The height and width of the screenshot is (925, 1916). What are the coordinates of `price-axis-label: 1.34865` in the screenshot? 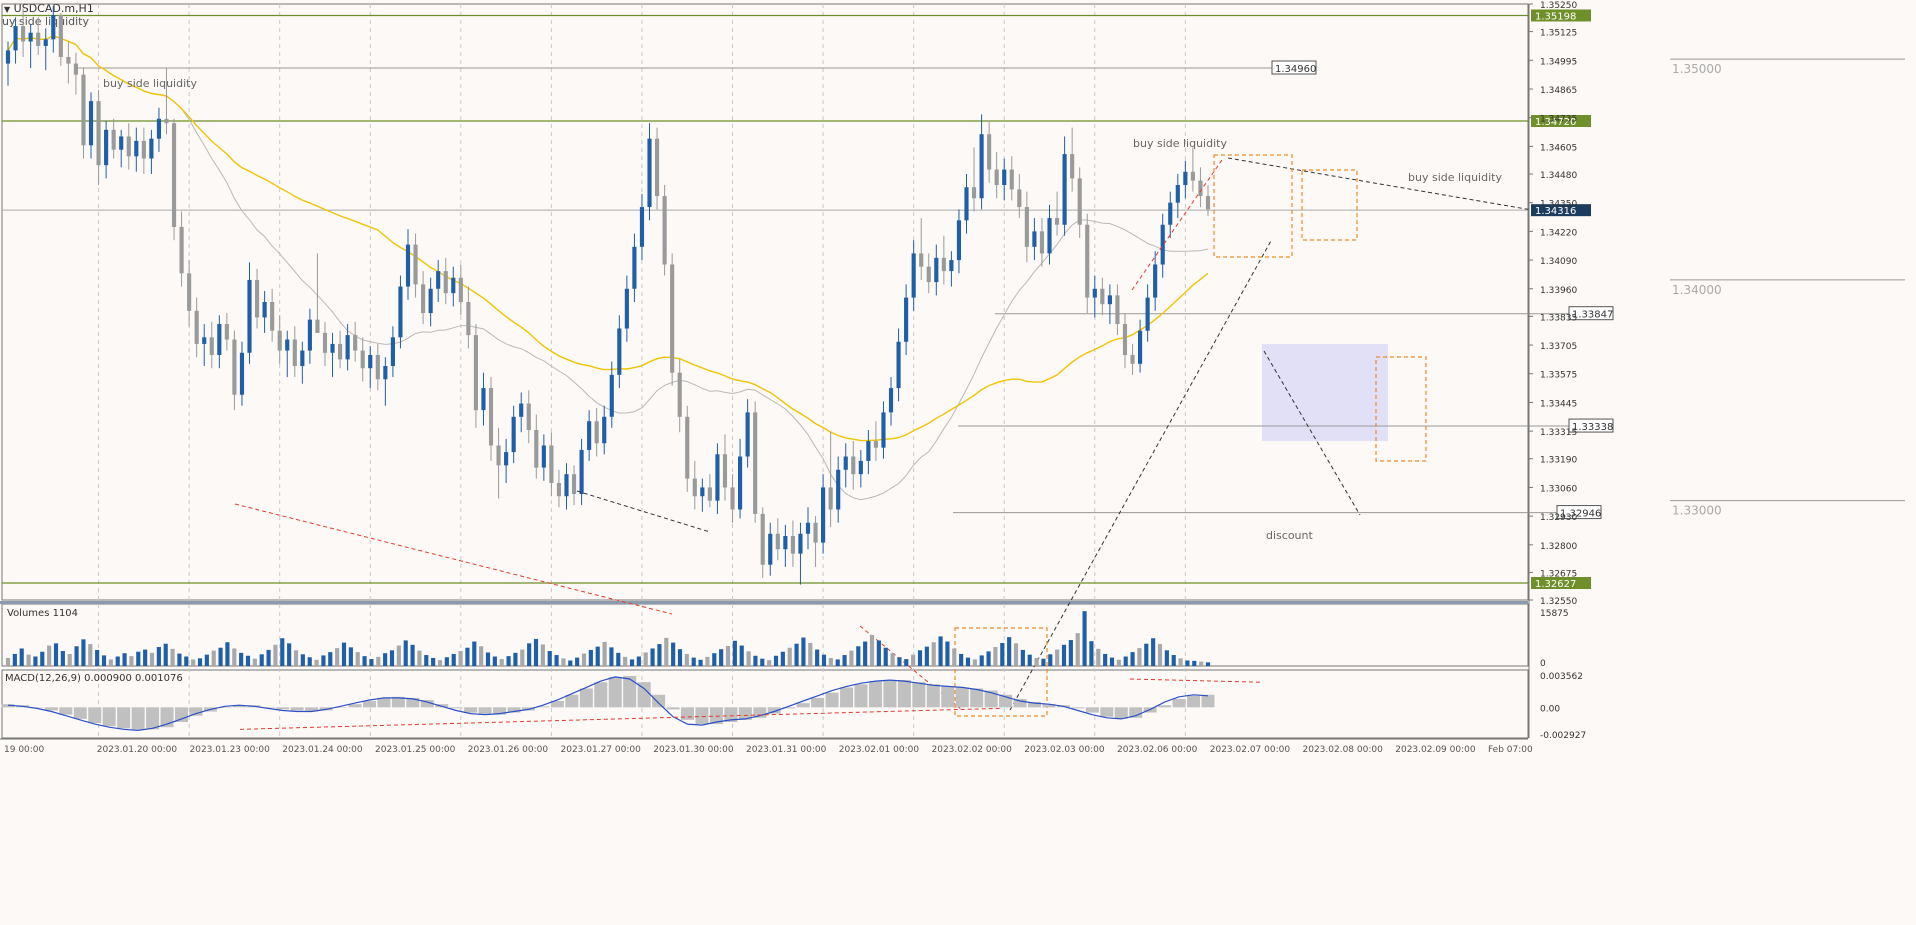 It's located at (1558, 91).